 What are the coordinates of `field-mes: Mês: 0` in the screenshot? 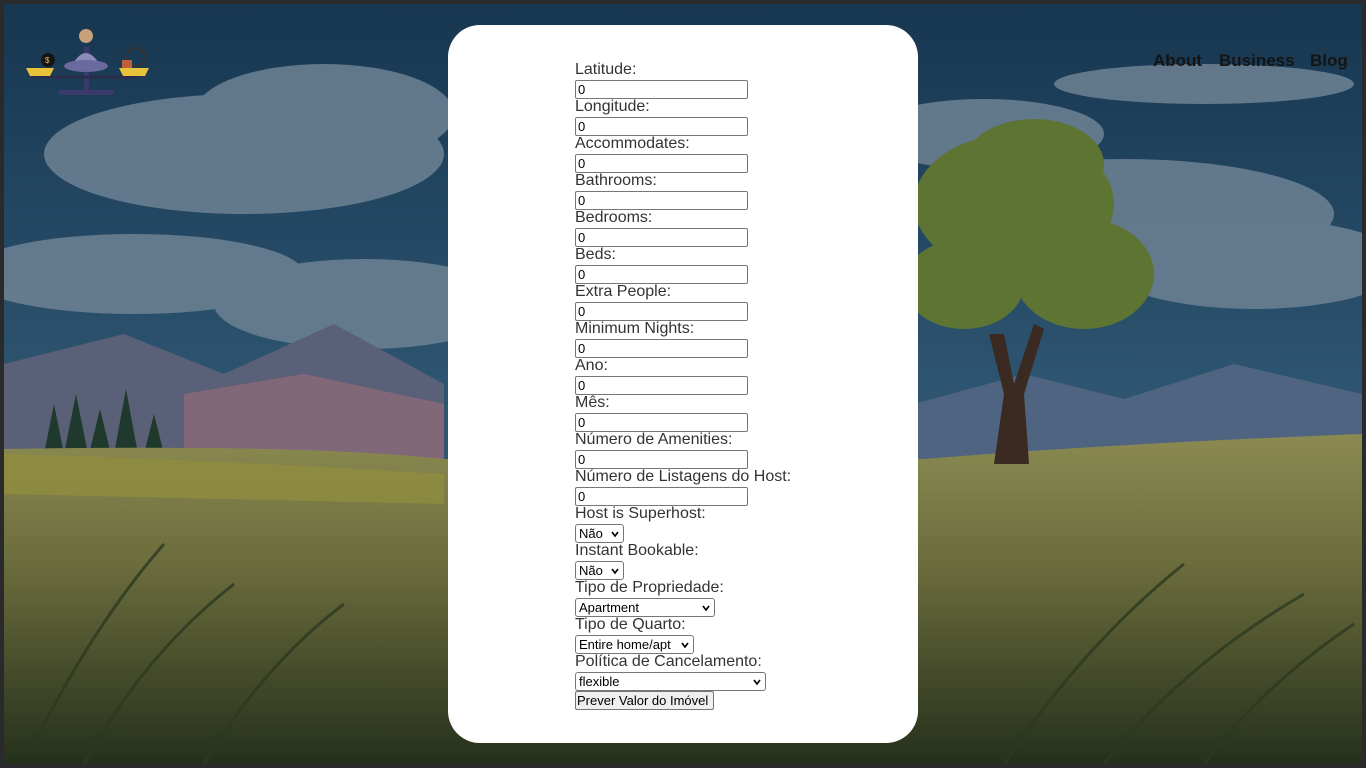 It's located at (735, 413).